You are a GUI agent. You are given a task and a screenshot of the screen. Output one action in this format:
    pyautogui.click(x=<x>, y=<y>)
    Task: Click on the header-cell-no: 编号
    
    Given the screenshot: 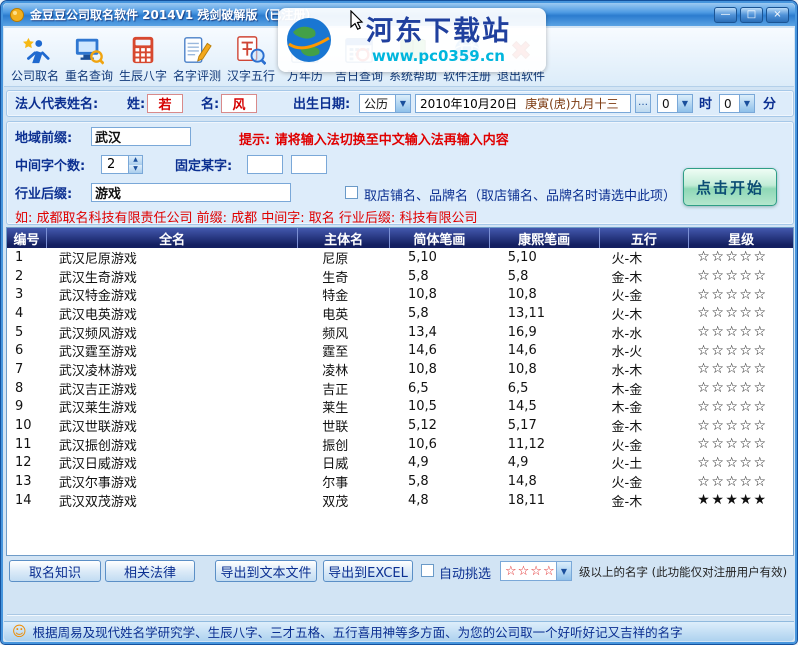 What is the action you would take?
    pyautogui.click(x=27, y=238)
    